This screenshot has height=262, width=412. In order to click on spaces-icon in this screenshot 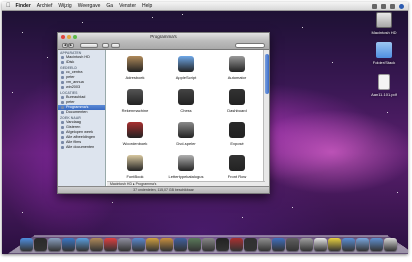, I will do `click(180, 244)`.